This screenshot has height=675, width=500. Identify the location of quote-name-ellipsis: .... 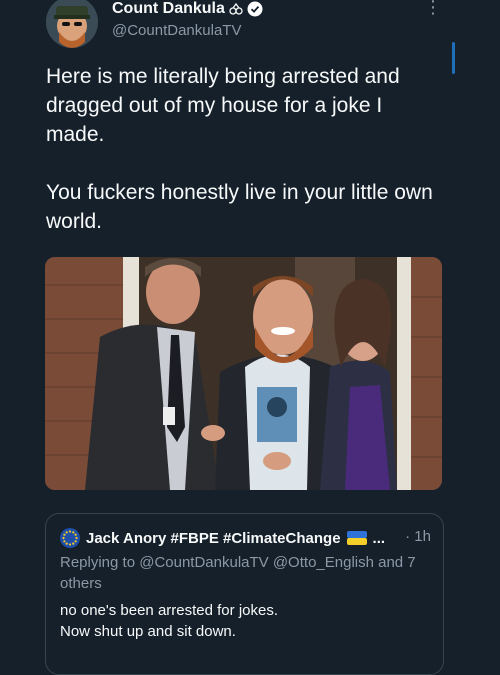
(379, 538).